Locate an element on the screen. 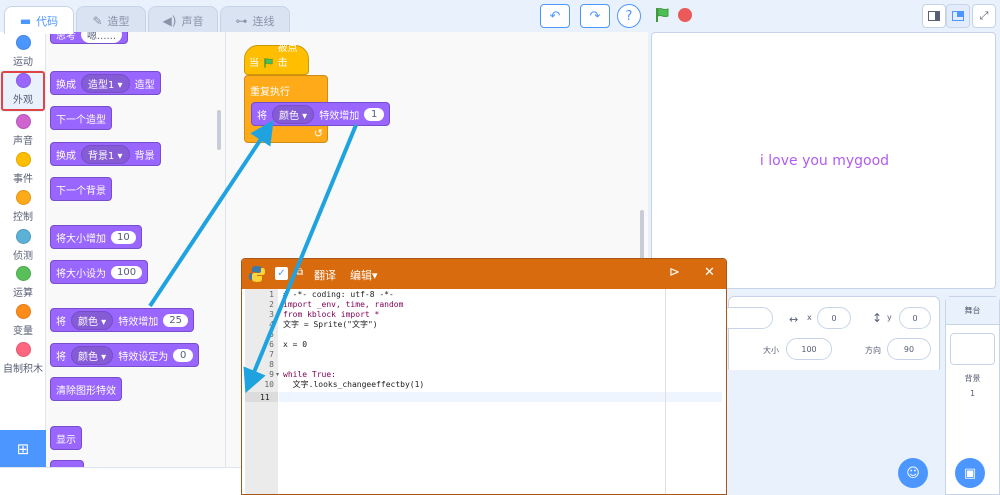  block-text: 将大小增加 is located at coordinates (81, 239).